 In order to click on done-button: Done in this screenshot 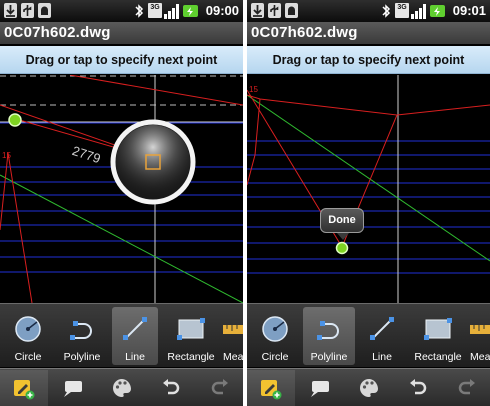, I will do `click(342, 220)`.